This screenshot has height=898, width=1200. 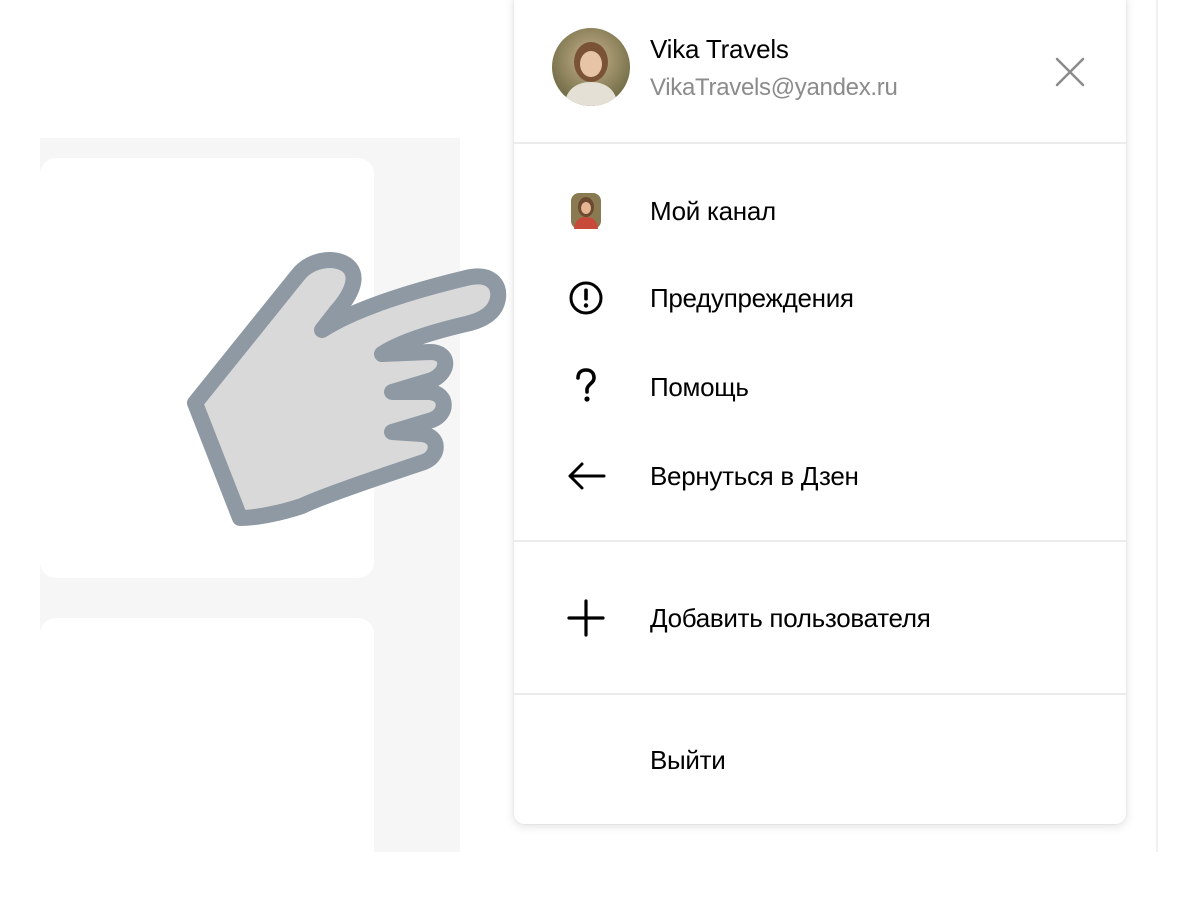 I want to click on close-icon, so click(x=1070, y=72).